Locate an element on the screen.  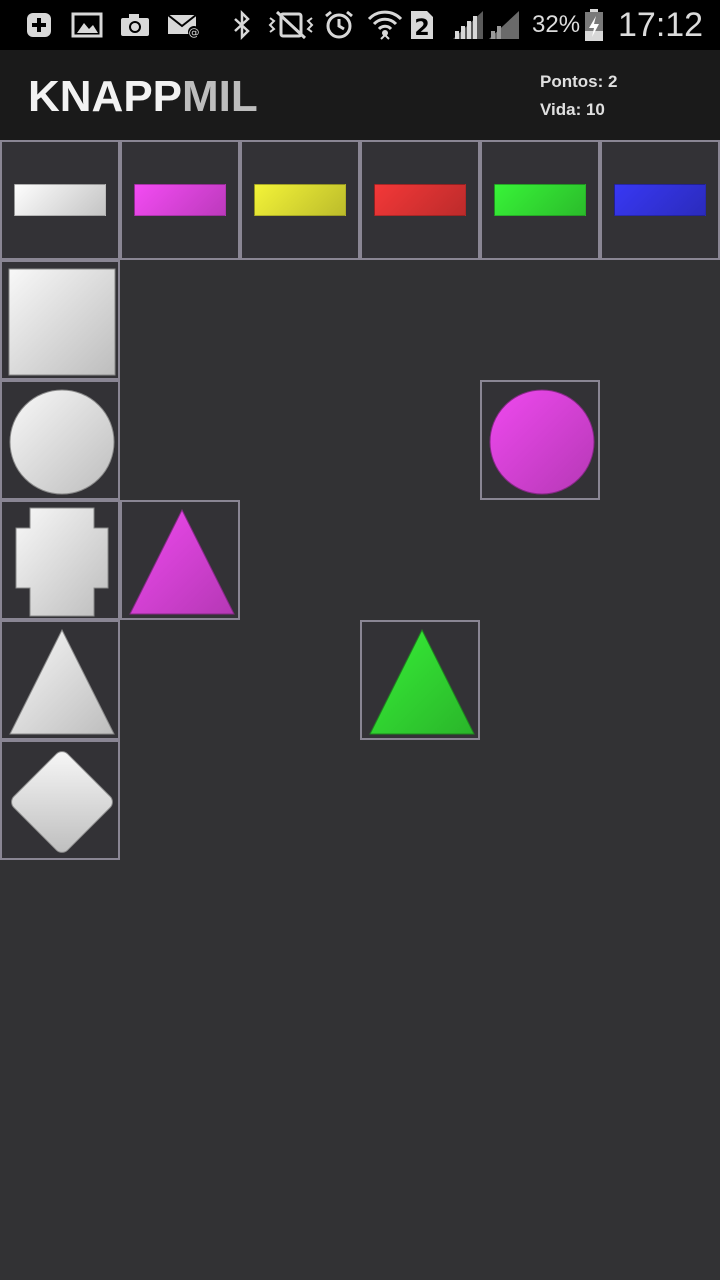
shape-option-diamond is located at coordinates (60, 800).